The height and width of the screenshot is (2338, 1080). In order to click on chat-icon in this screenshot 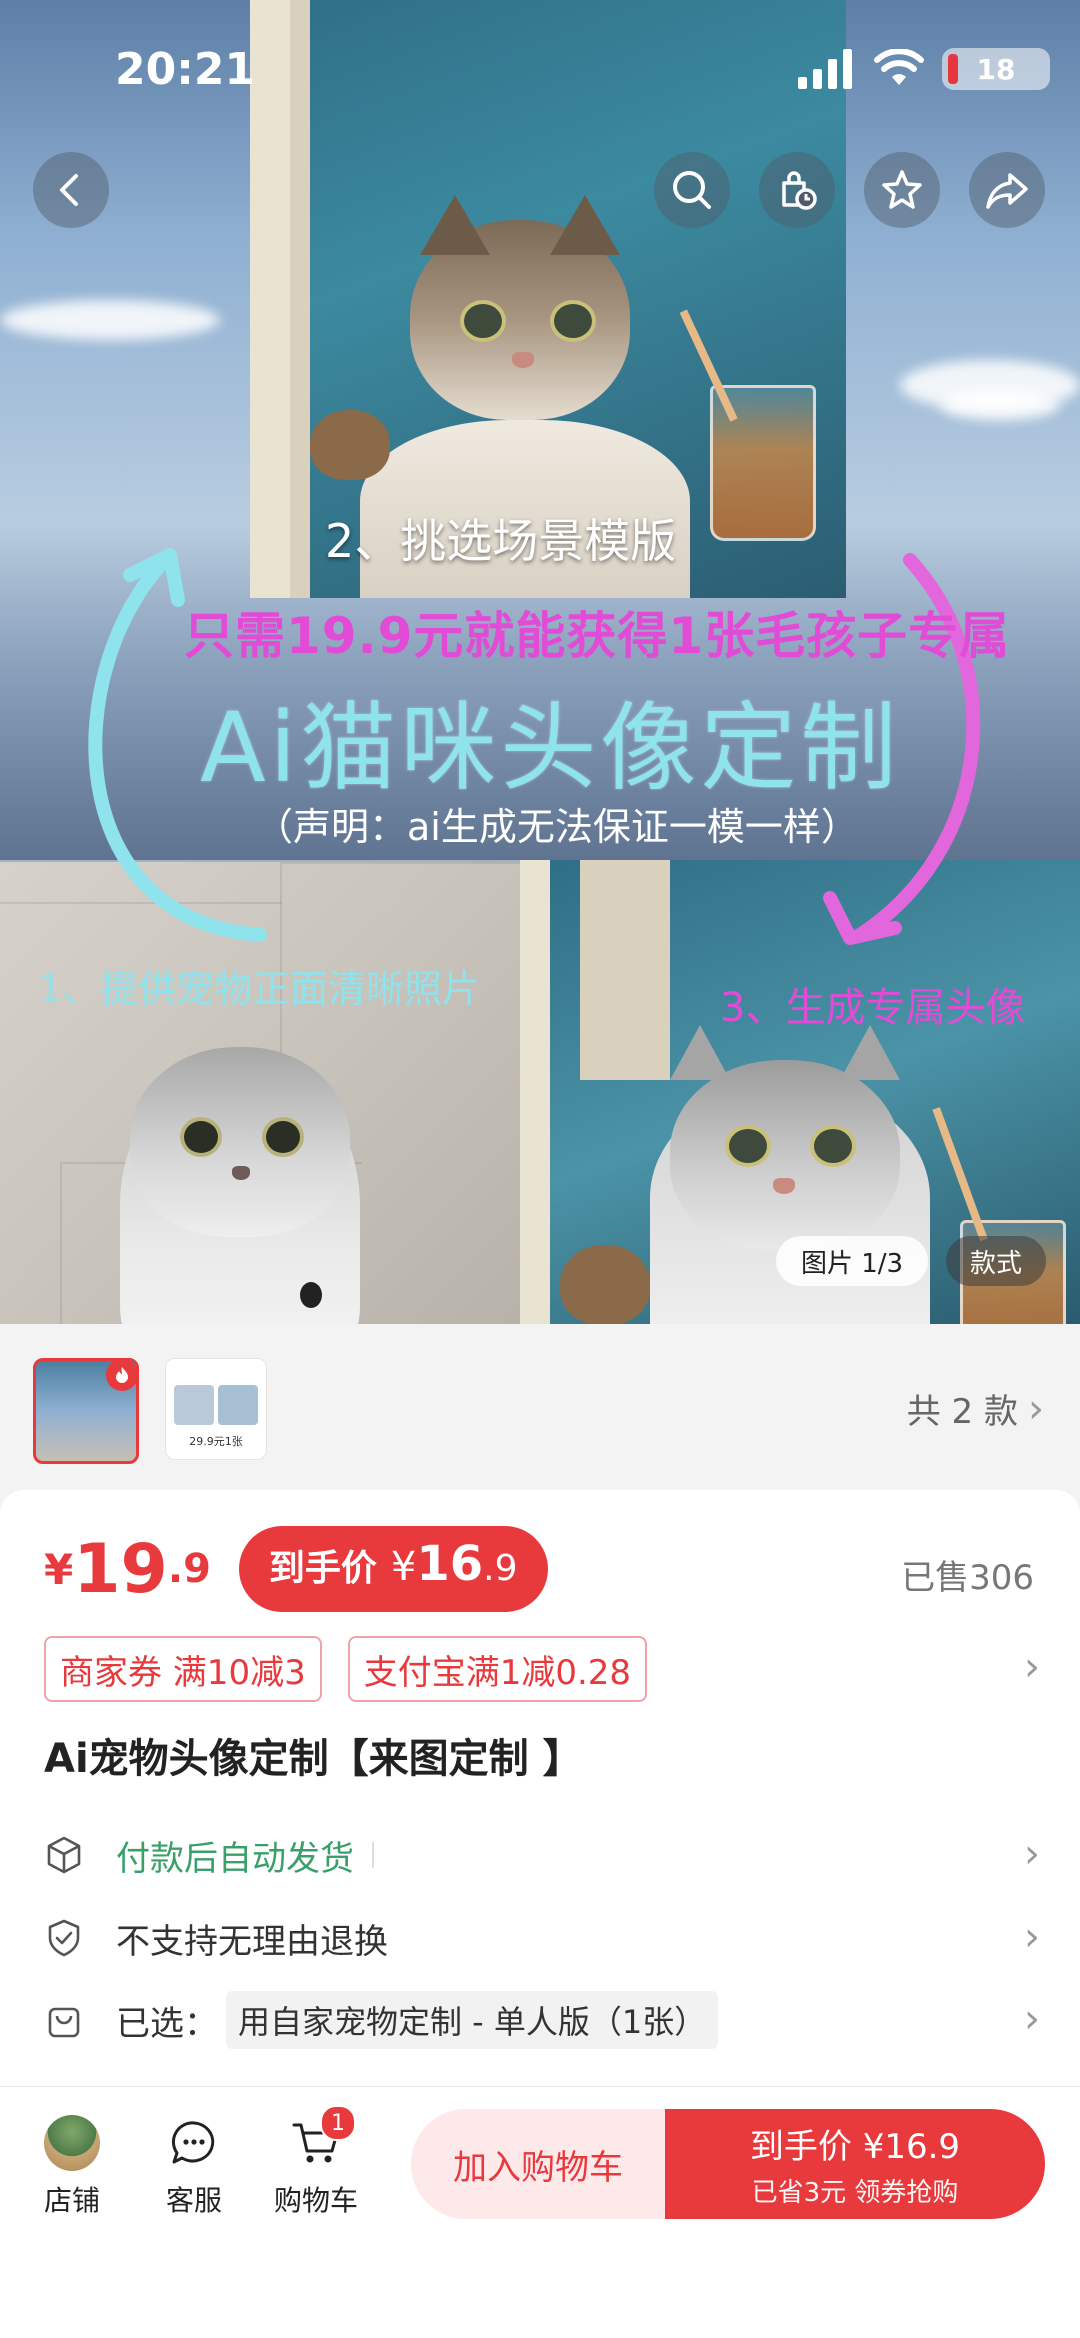, I will do `click(194, 2143)`.